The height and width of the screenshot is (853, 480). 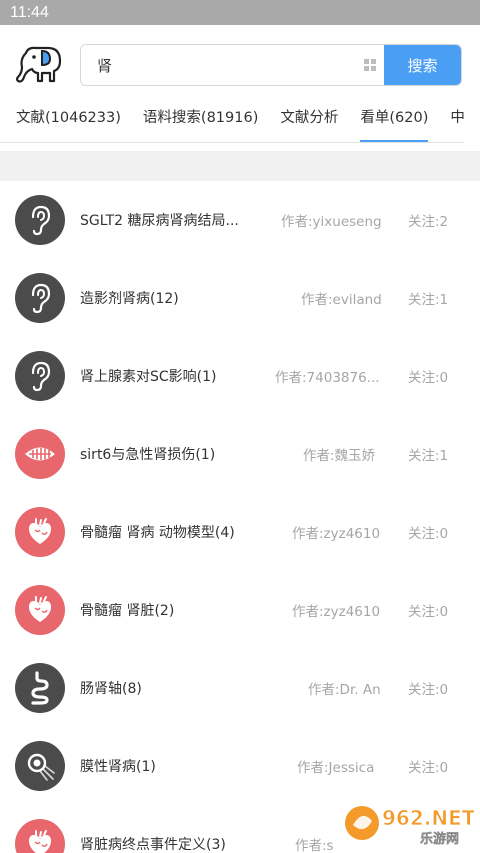 What do you see at coordinates (111, 689) in the screenshot?
I see `list-item-title: 肠肾轴(8)` at bounding box center [111, 689].